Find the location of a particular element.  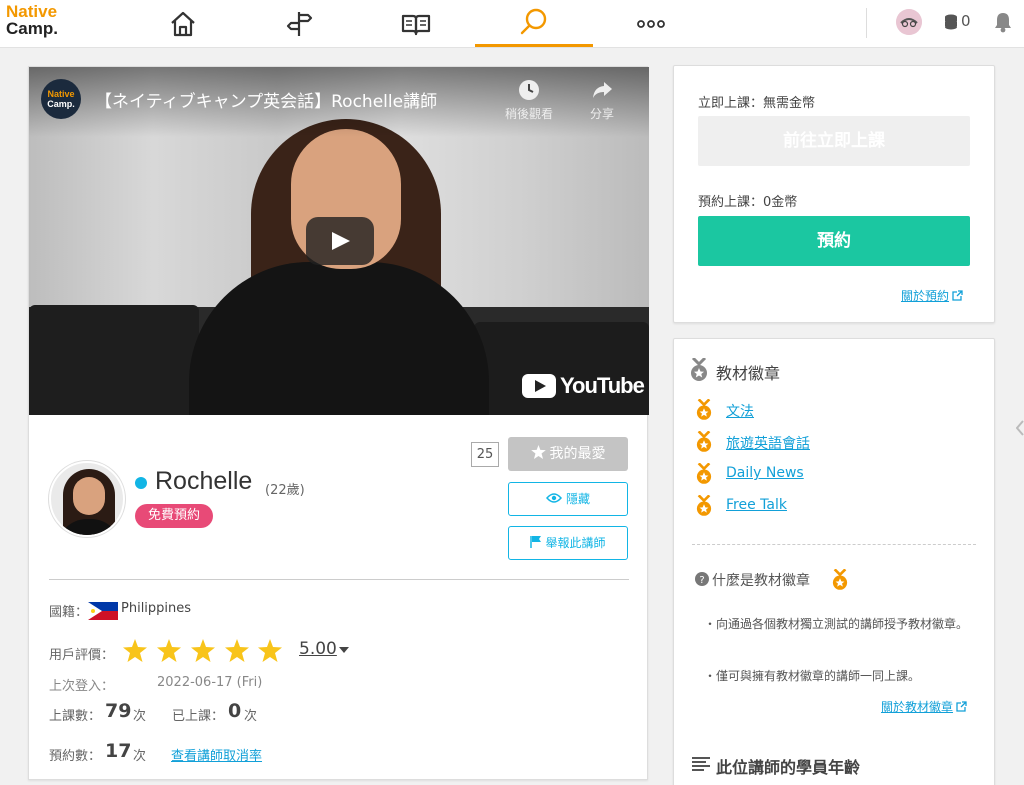

nav-tab-home is located at coordinates (183, 23).